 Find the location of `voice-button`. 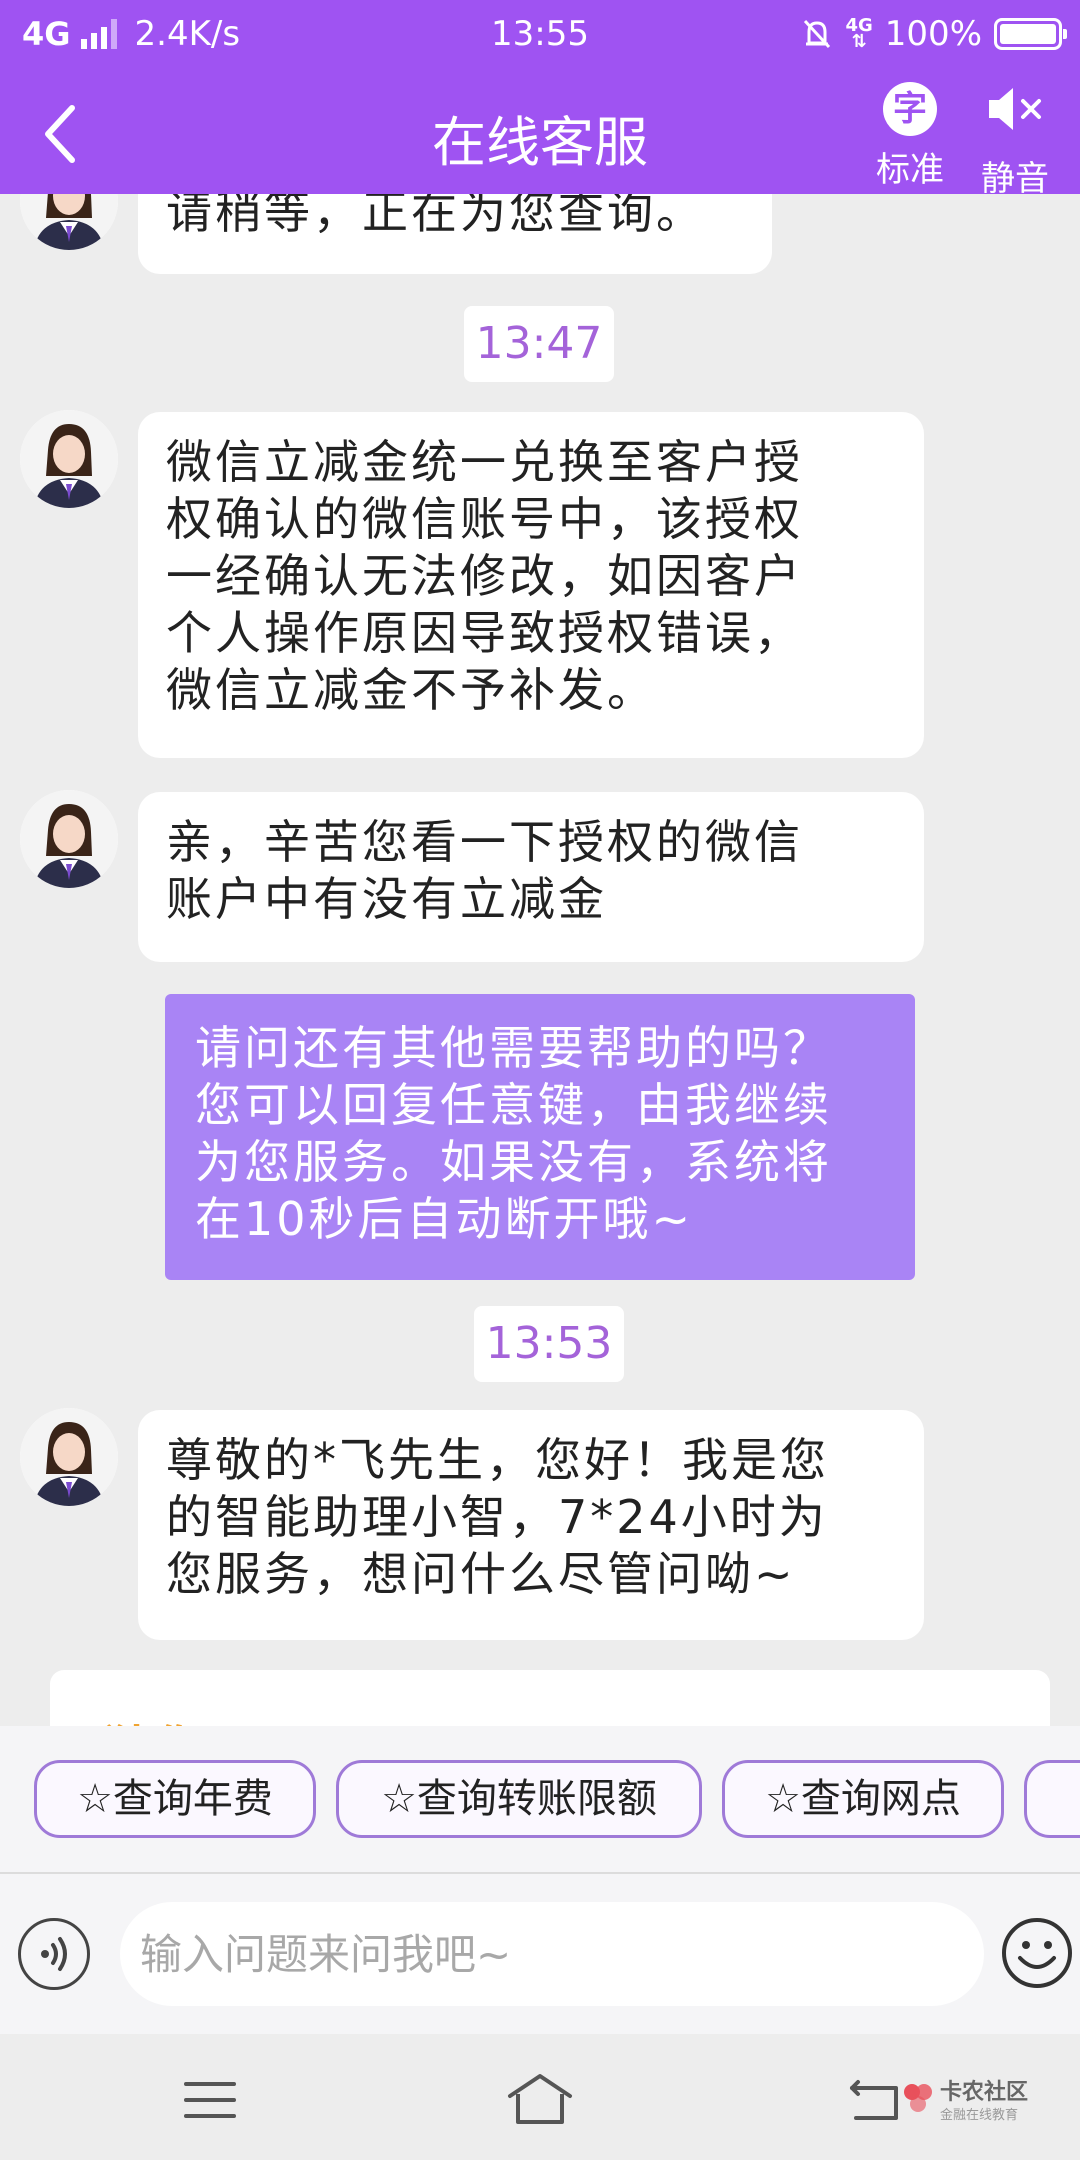

voice-button is located at coordinates (54, 1954).